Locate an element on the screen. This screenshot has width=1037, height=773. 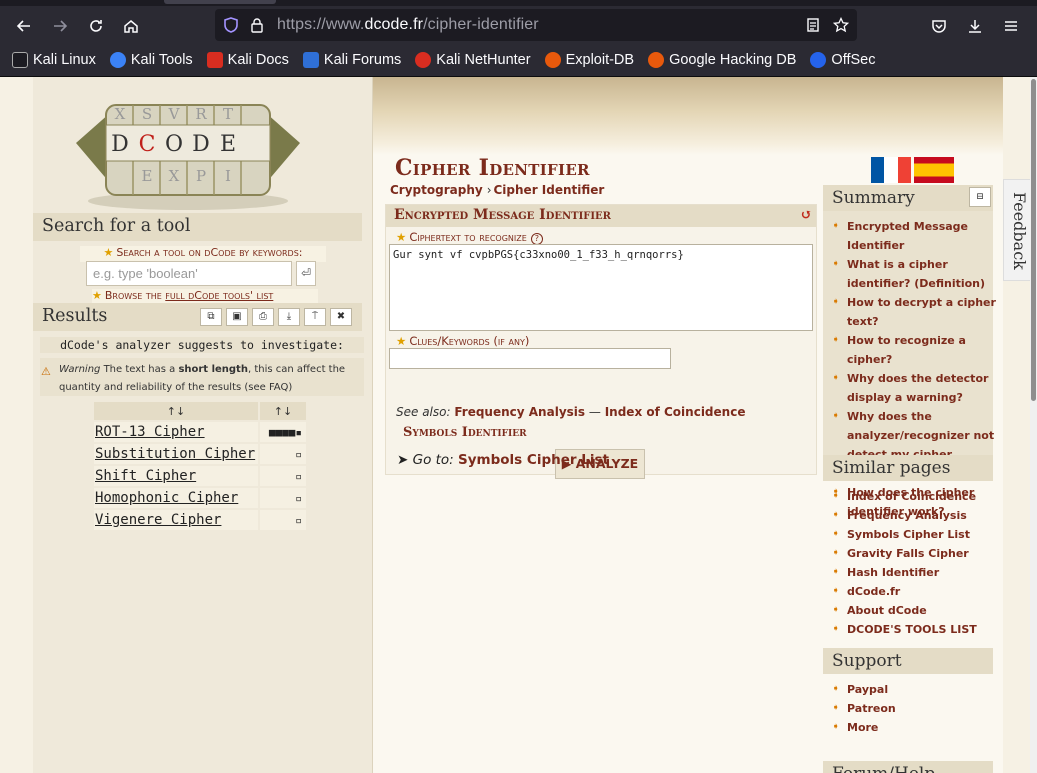
sort-score-header: ↑↓ is located at coordinates (283, 411).